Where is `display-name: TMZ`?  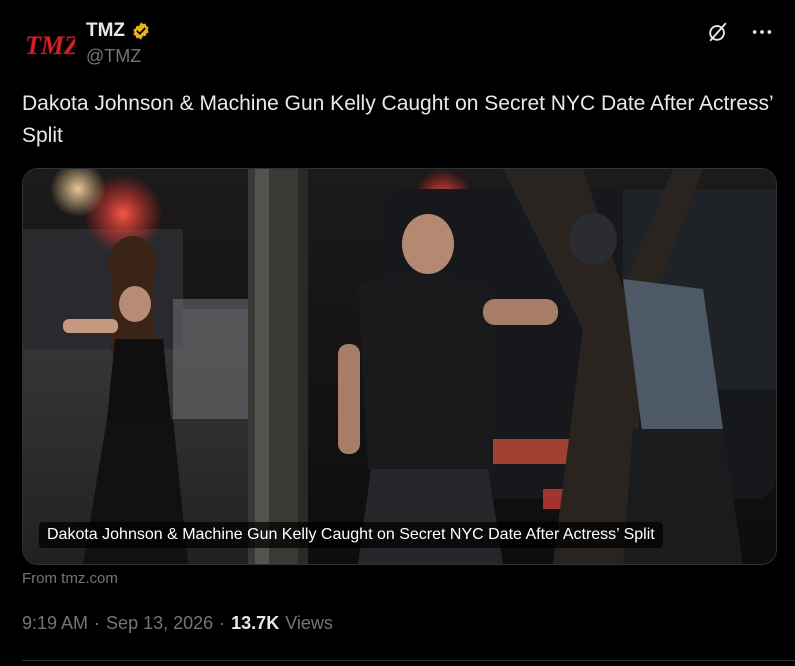 display-name: TMZ is located at coordinates (105, 31).